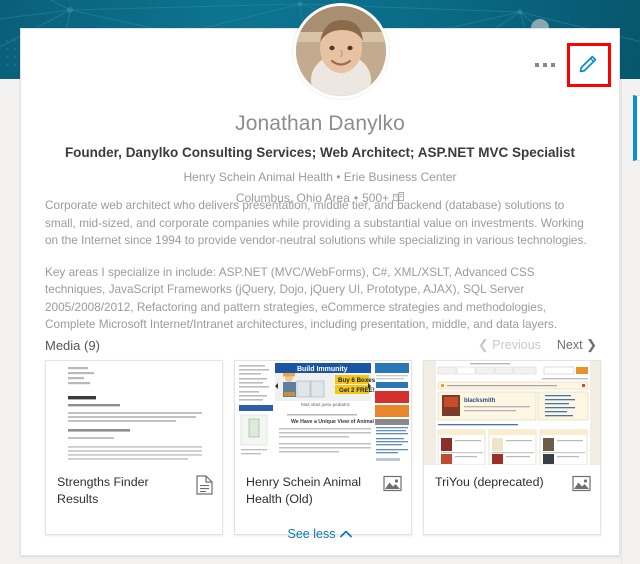  I want to click on media-item-label: Henry Schein Animal Health (Old), so click(323, 499).